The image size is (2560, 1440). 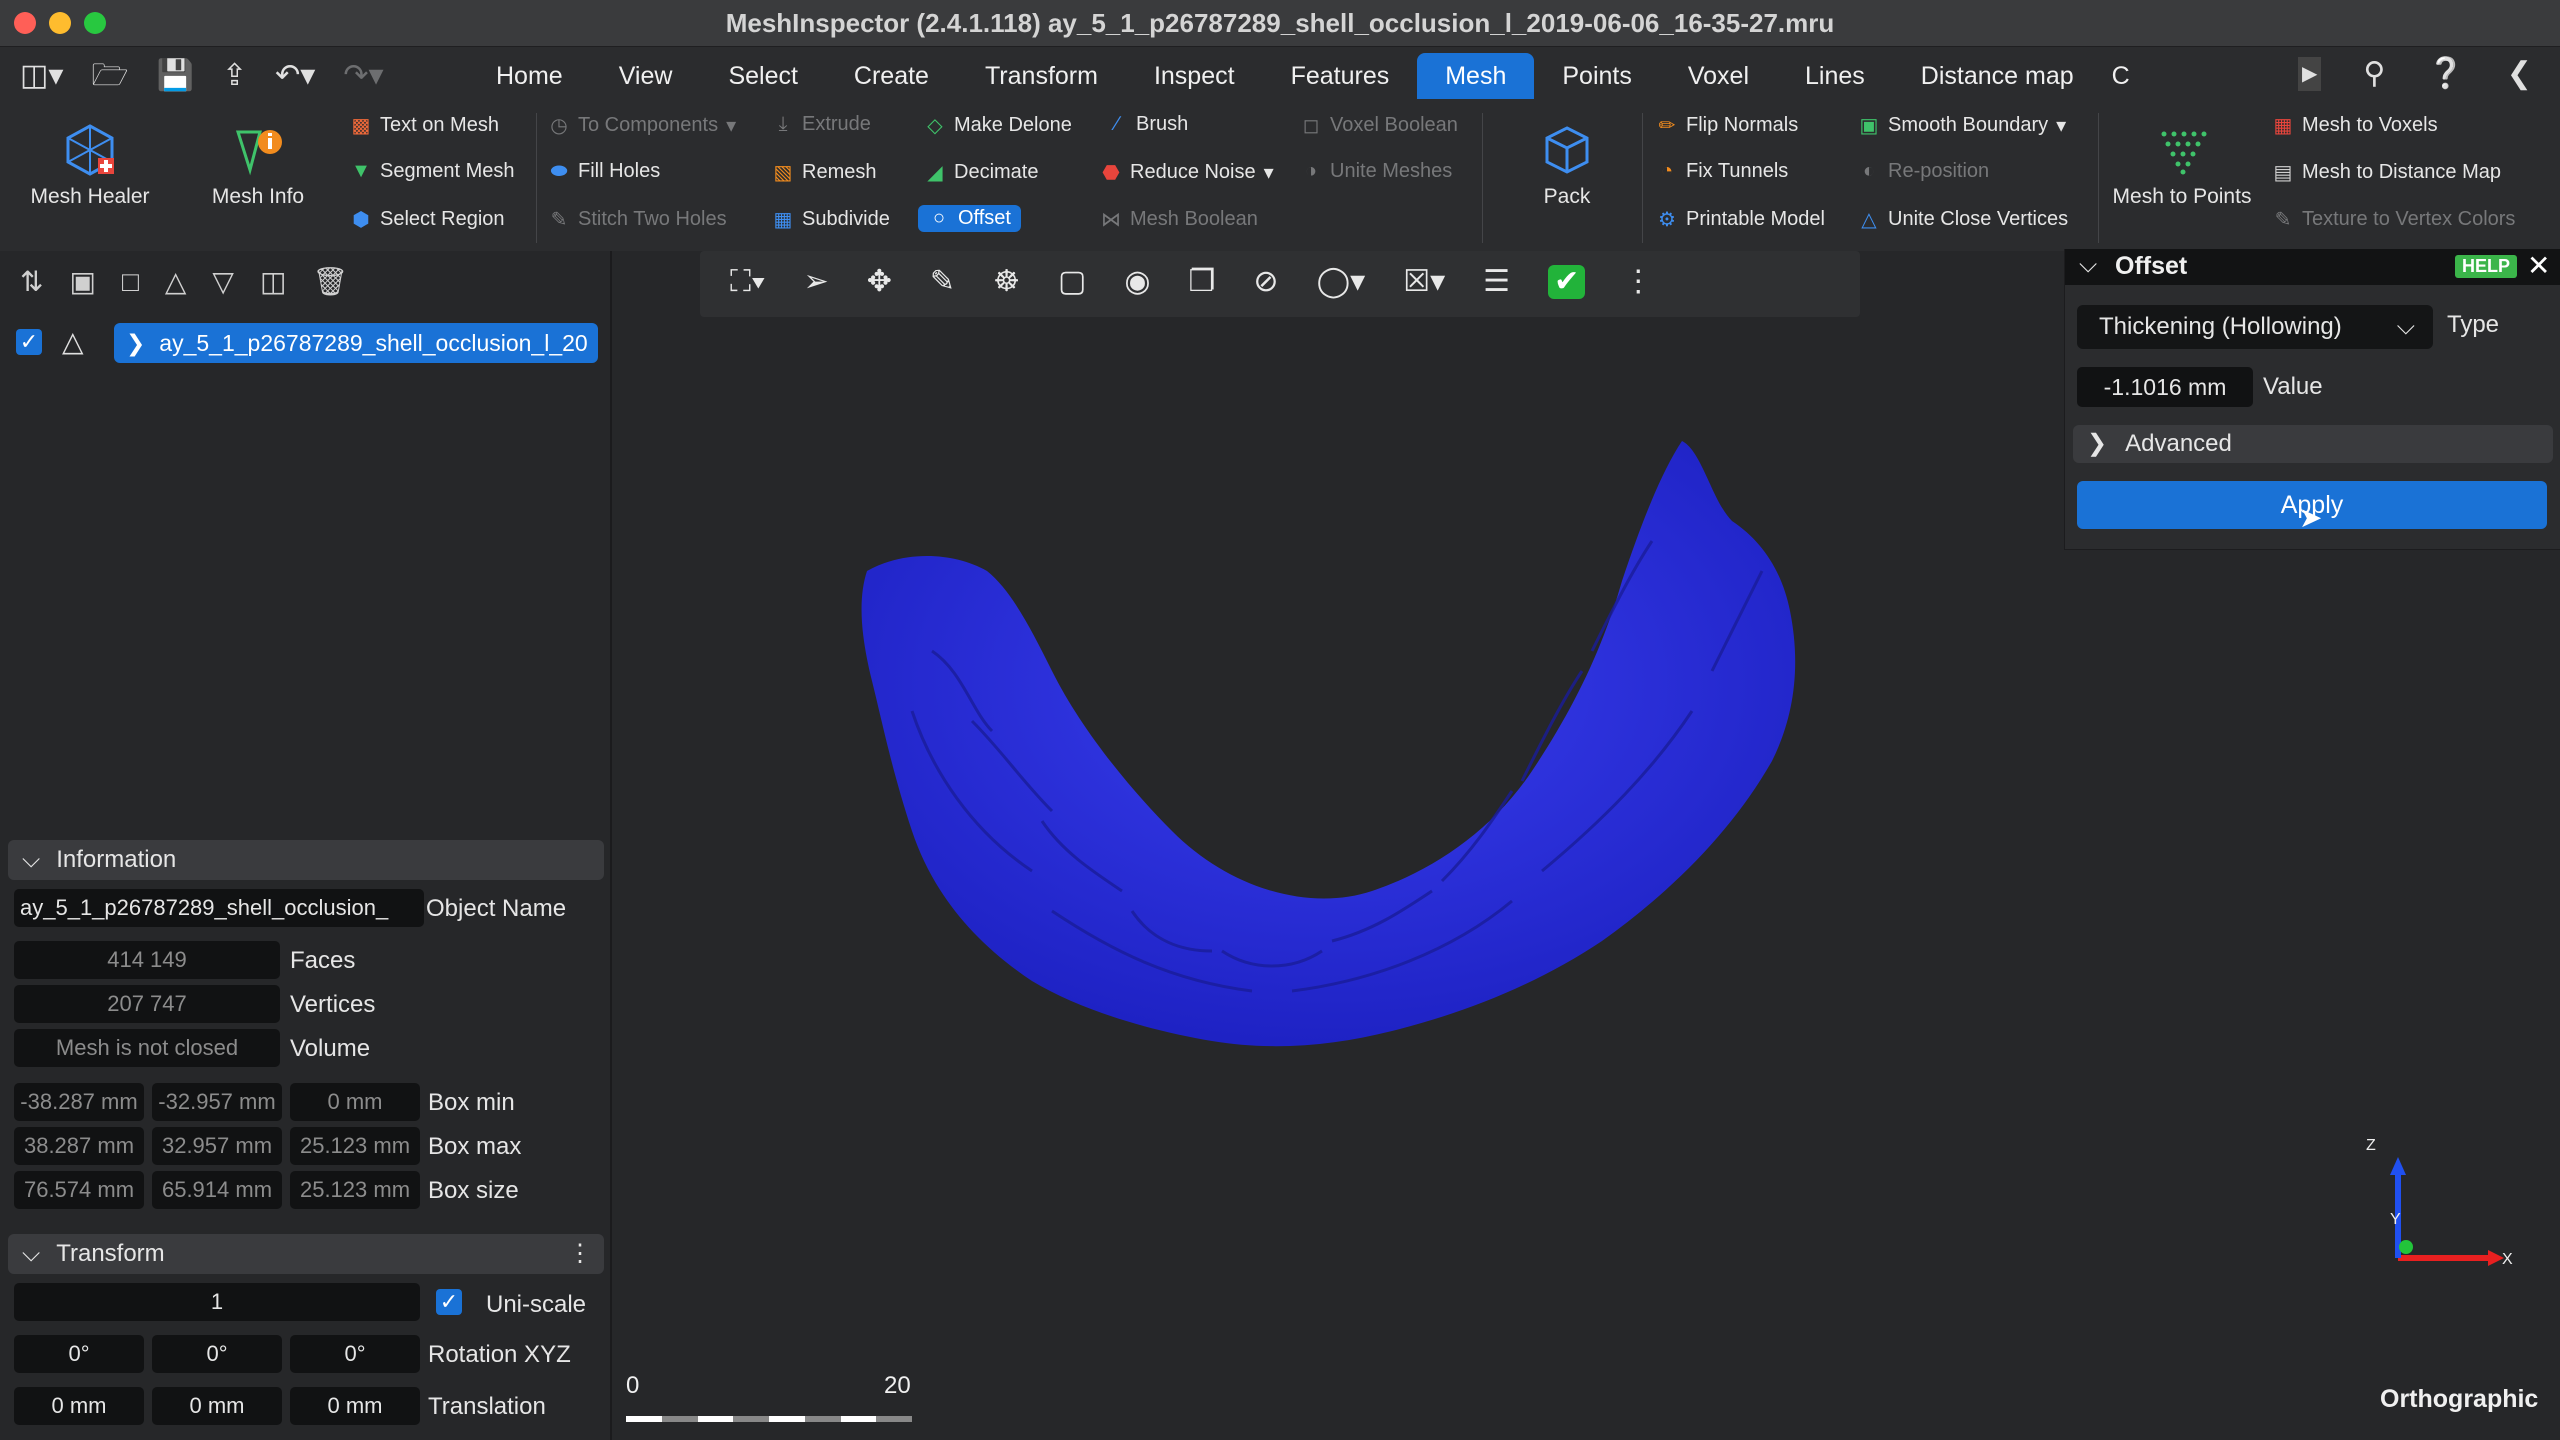 What do you see at coordinates (1202, 282) in the screenshot?
I see `clone-icon: ❐` at bounding box center [1202, 282].